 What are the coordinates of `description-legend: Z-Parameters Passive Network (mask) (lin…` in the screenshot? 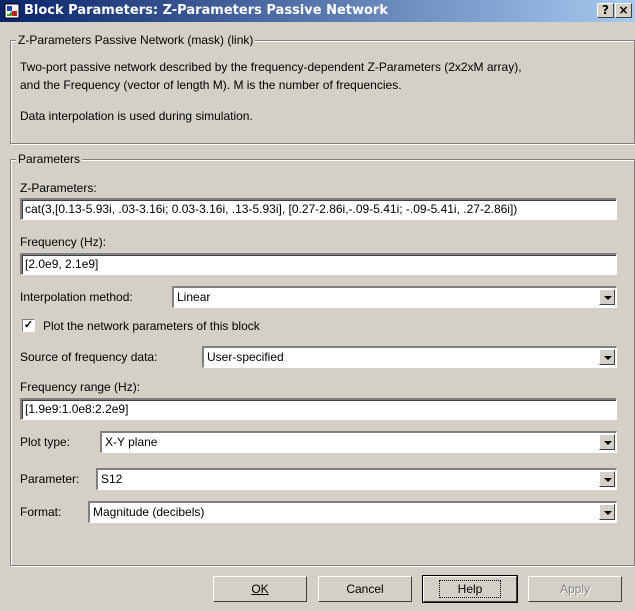 It's located at (136, 40).